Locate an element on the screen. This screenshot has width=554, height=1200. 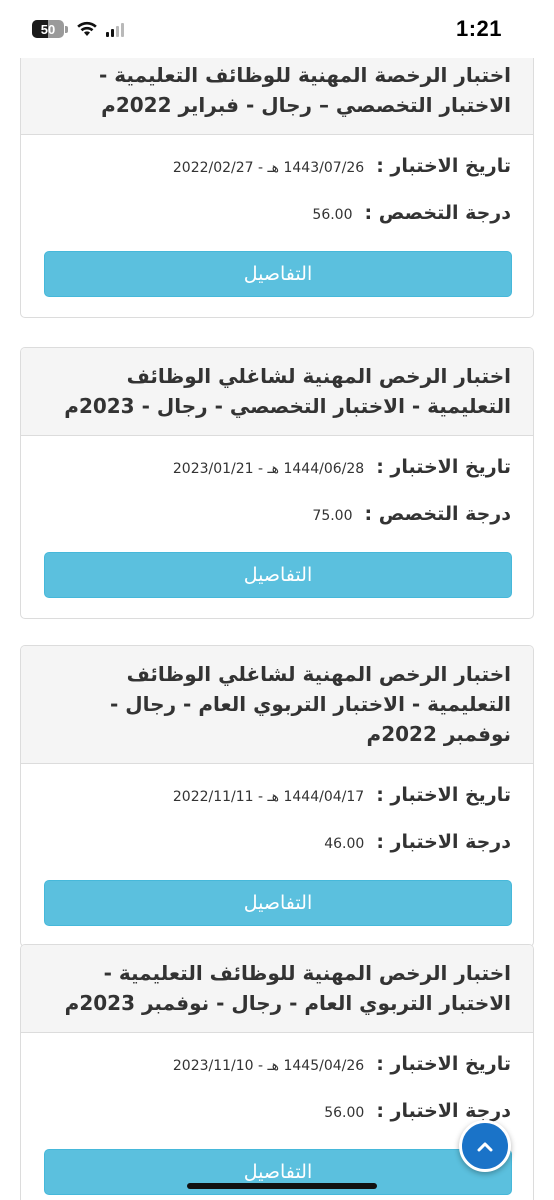
chevron-up-icon is located at coordinates (485, 1146).